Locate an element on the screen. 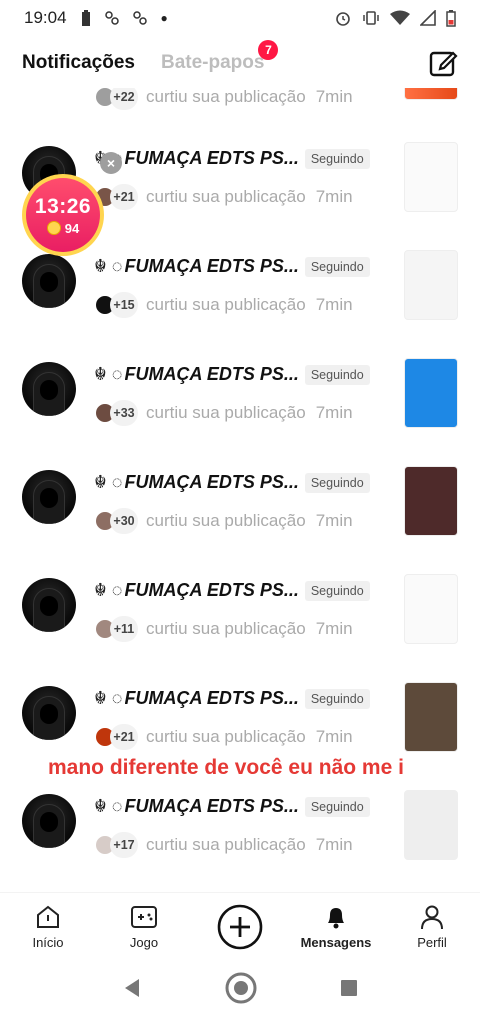 Image resolution: width=480 pixels, height=1014 pixels. reward-timer-bubble: 13:26 94 is located at coordinates (63, 215).